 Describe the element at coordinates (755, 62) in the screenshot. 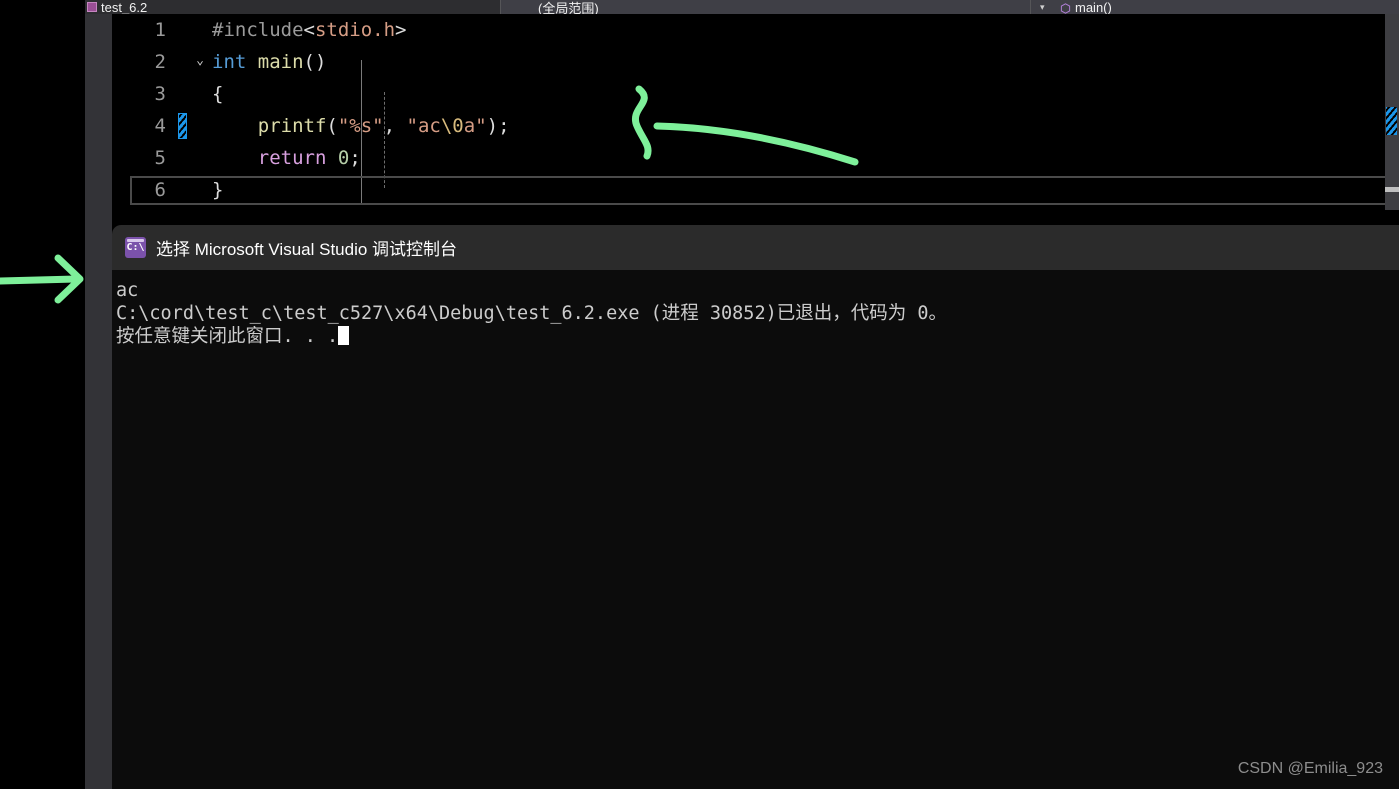

I see `code-line-2: 2 ⌄ int main()` at that location.